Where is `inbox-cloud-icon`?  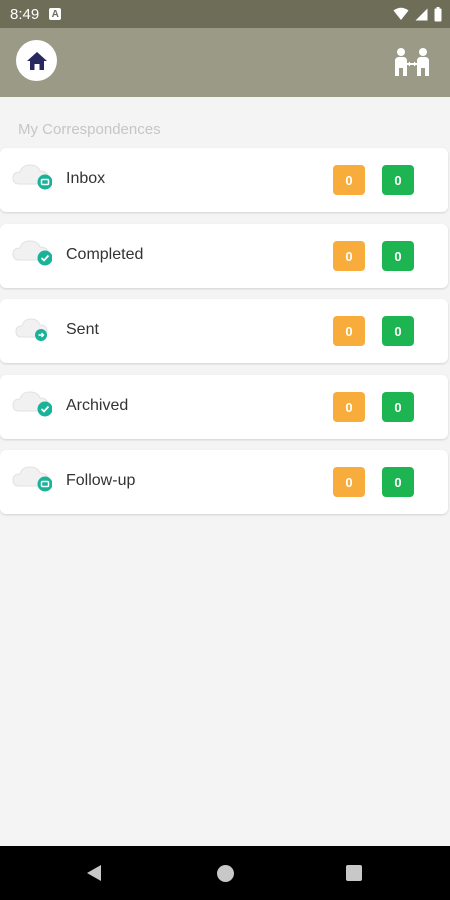
inbox-cloud-icon is located at coordinates (32, 177).